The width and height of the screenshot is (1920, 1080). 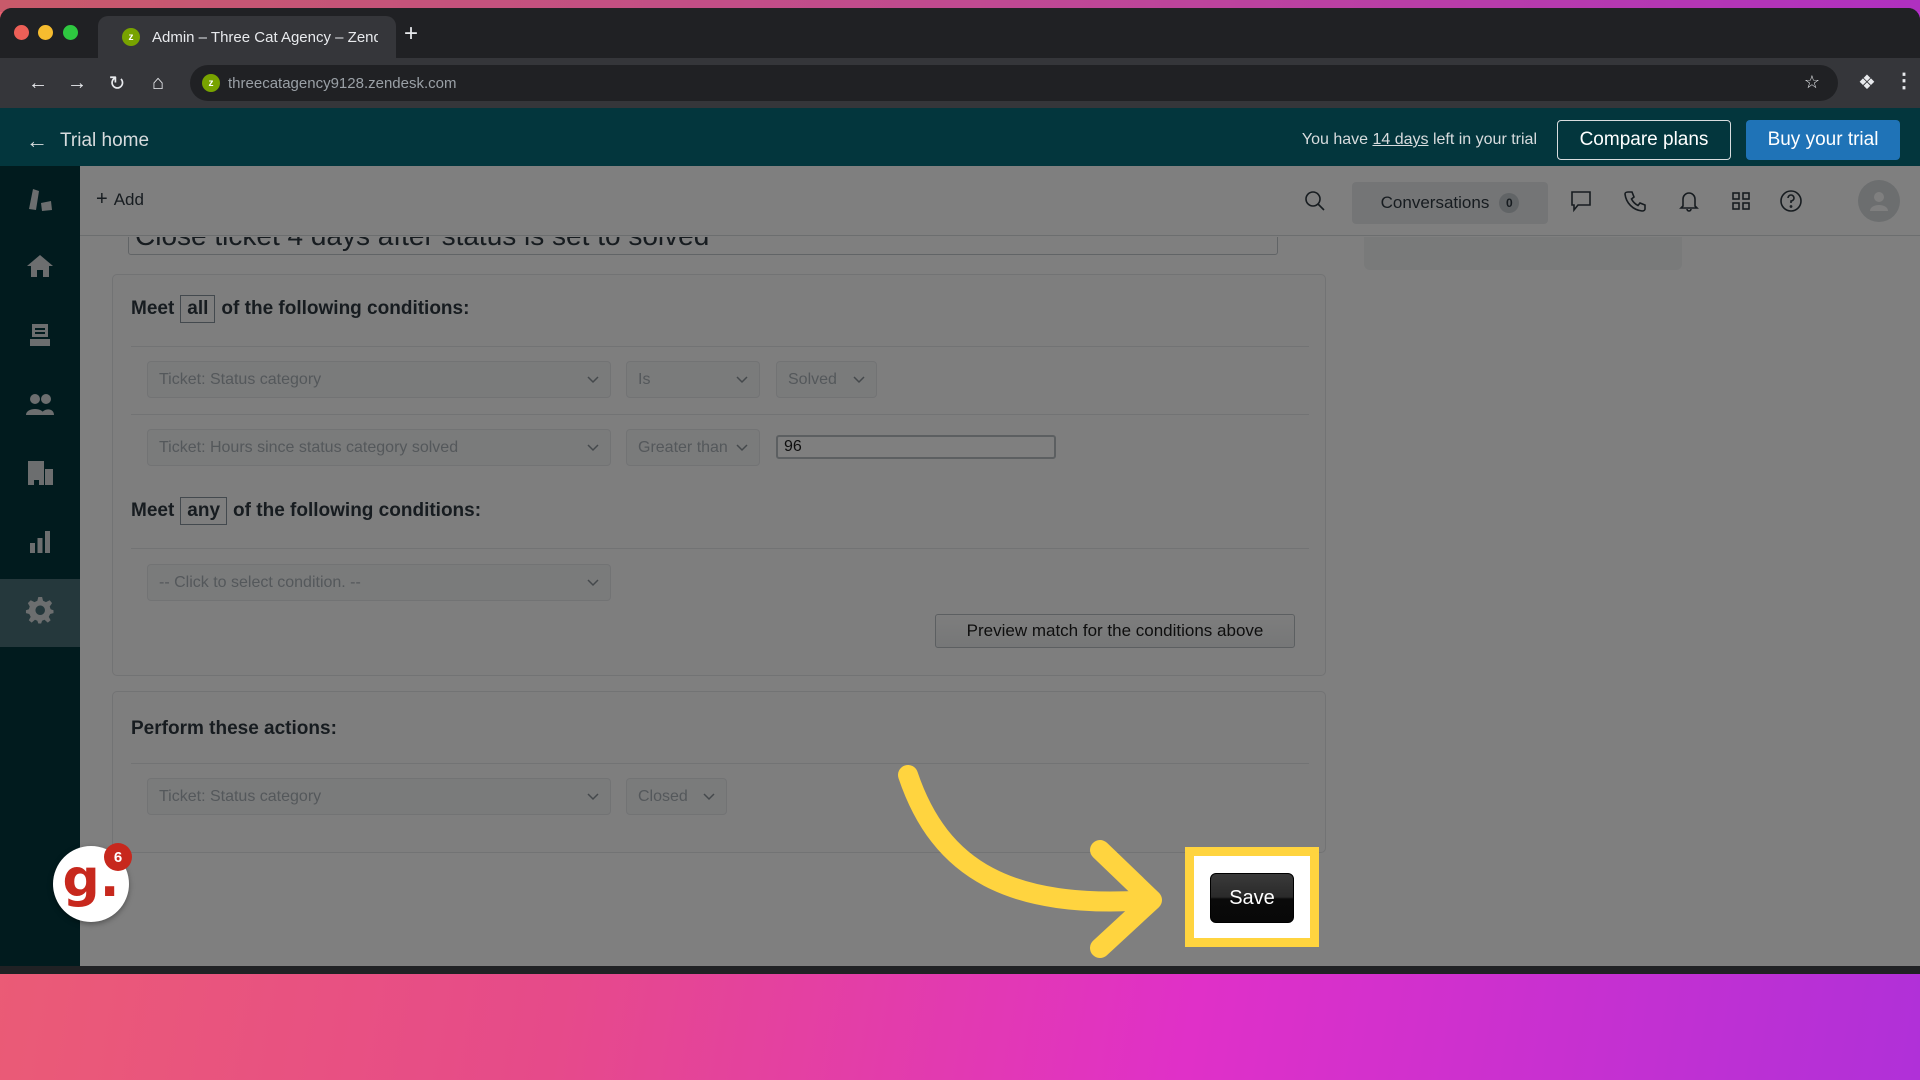 What do you see at coordinates (38, 83) in the screenshot?
I see `back-icon: ←` at bounding box center [38, 83].